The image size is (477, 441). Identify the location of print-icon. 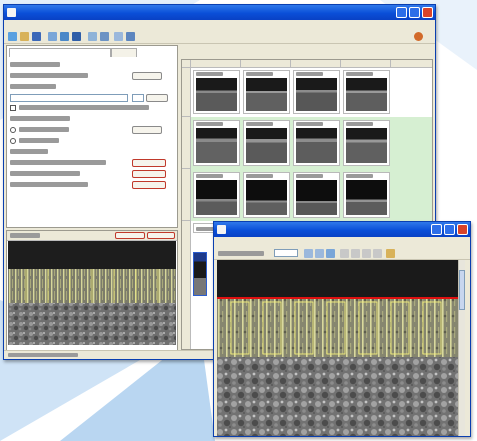
(52, 36).